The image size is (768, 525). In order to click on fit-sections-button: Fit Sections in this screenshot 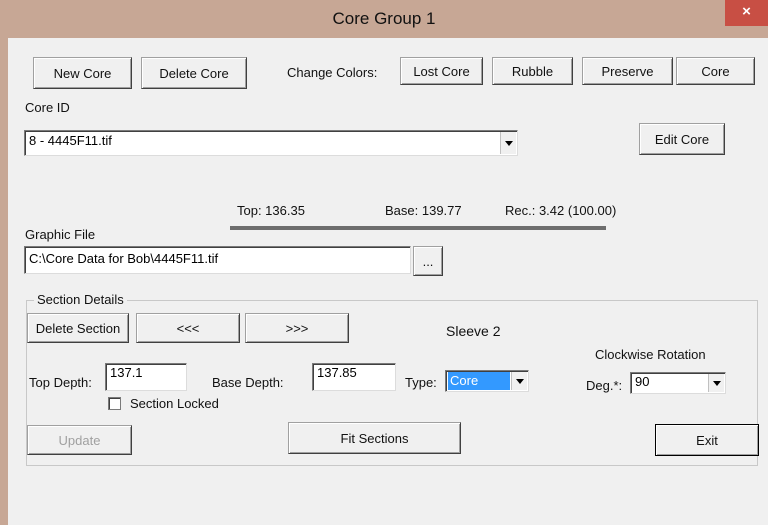, I will do `click(374, 438)`.